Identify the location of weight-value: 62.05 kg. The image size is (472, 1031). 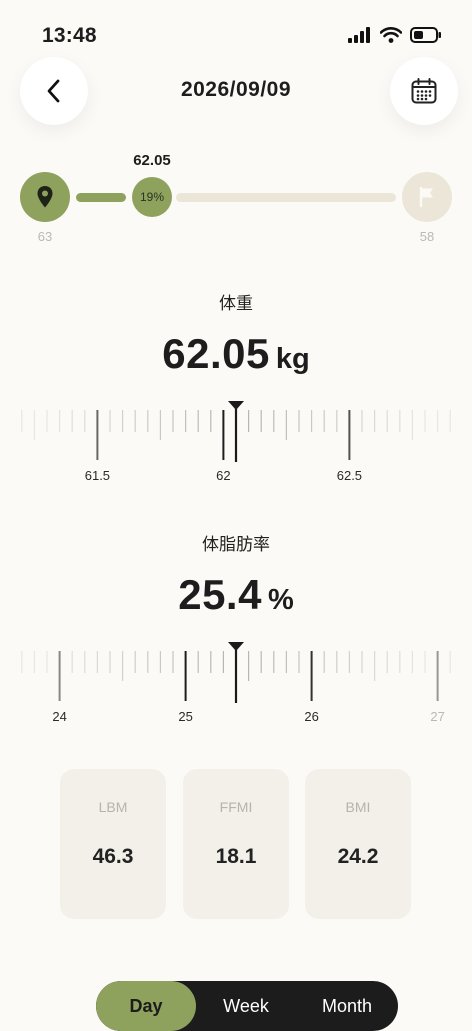
(236, 354).